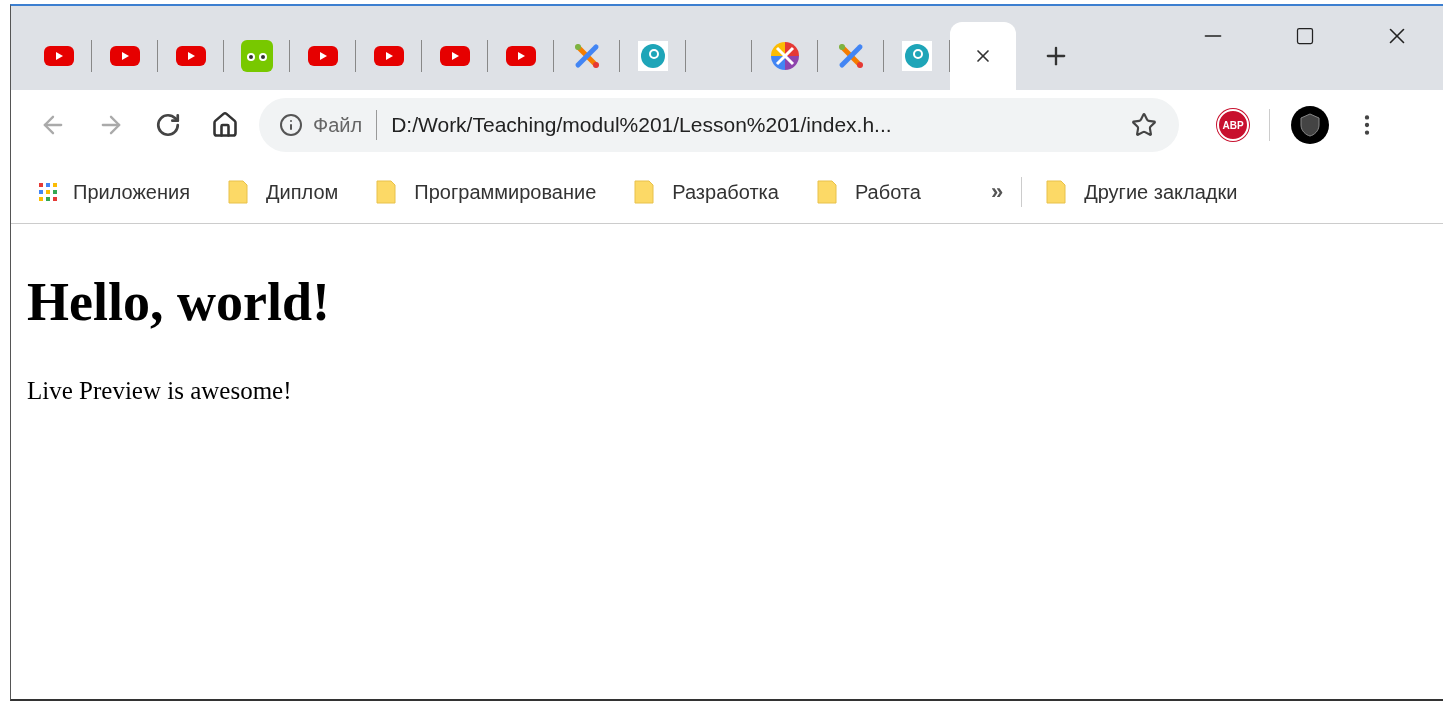 This screenshot has width=1443, height=701. I want to click on maximize-icon, so click(1305, 36).